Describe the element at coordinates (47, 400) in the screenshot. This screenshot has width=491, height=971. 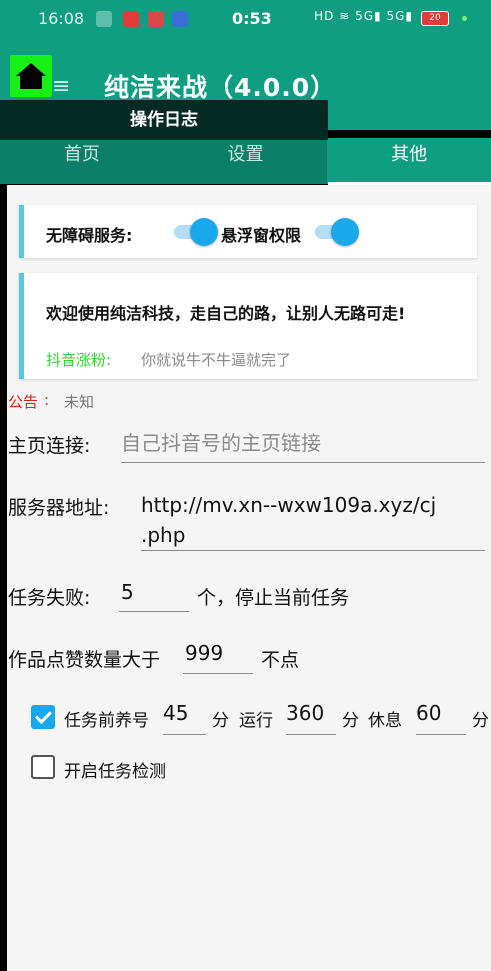
I see `notice-colon: :` at that location.